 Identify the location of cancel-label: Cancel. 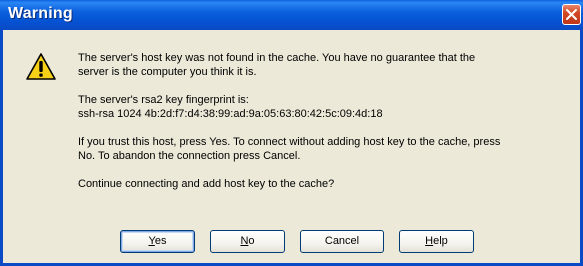
(342, 241).